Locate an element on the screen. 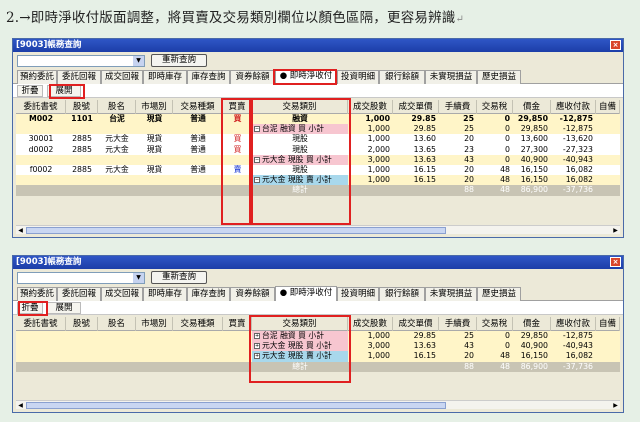  cell-type: + 元大金 現股 買 小計 is located at coordinates (300, 346).